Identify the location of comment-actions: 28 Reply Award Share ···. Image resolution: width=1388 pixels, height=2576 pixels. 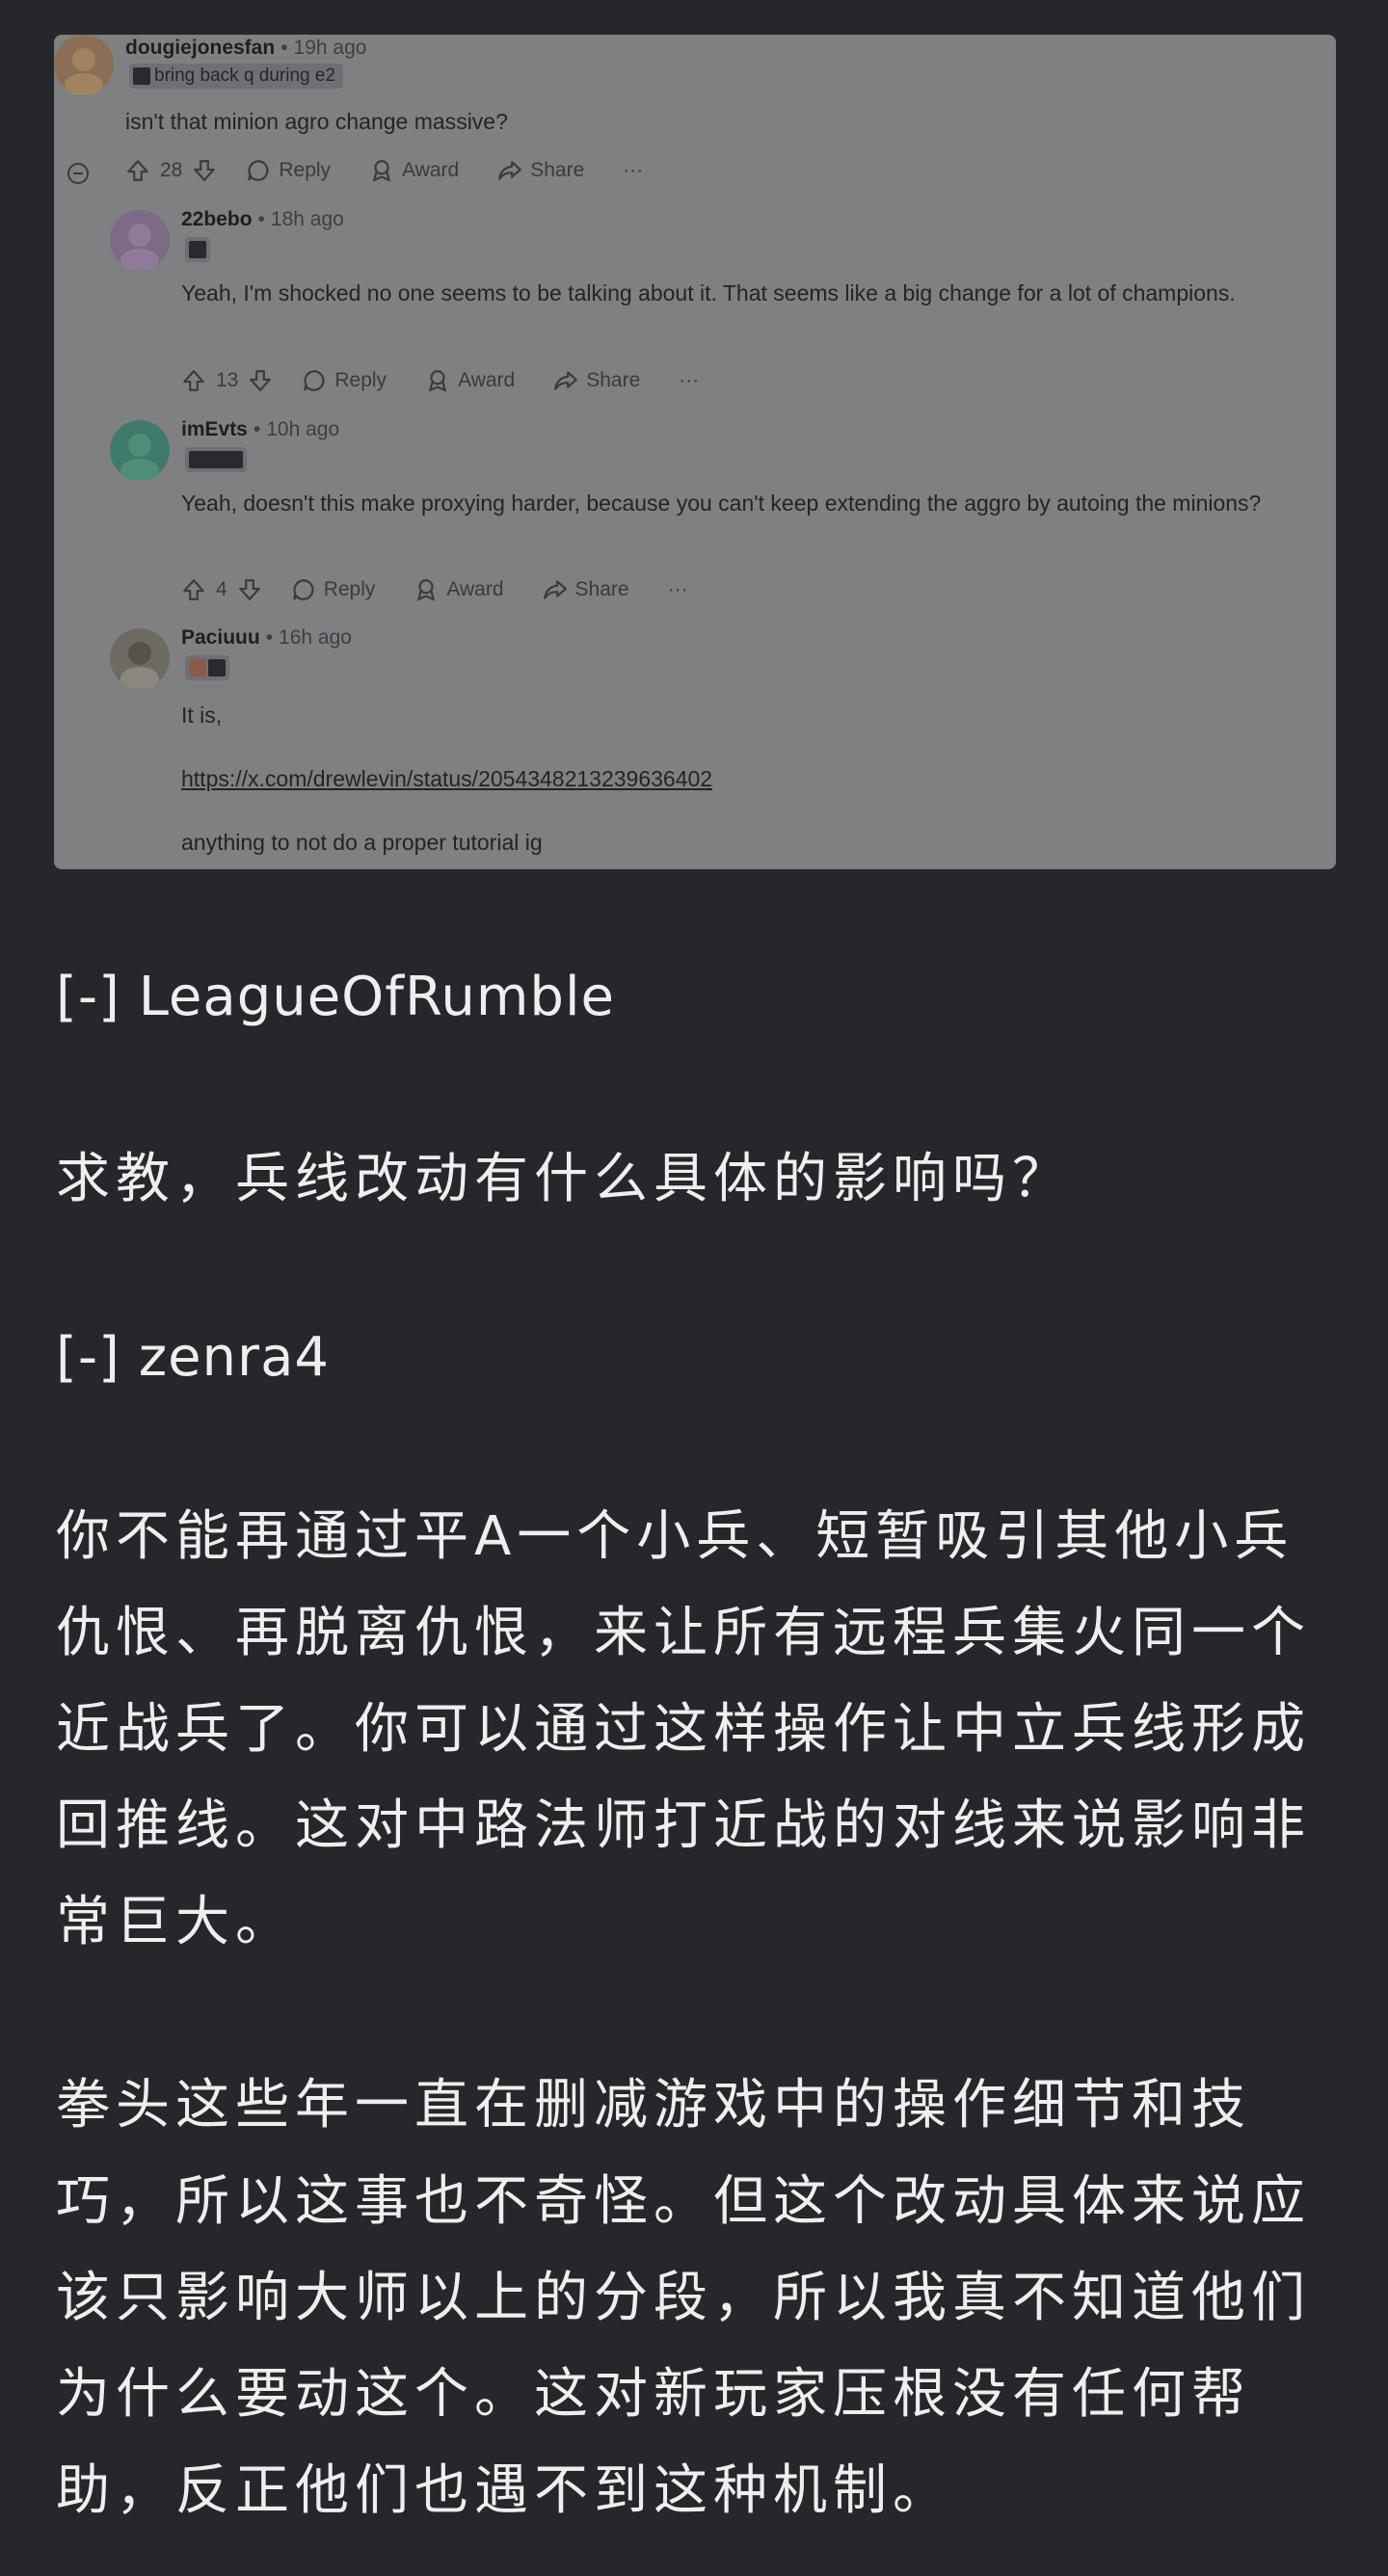
(403, 170).